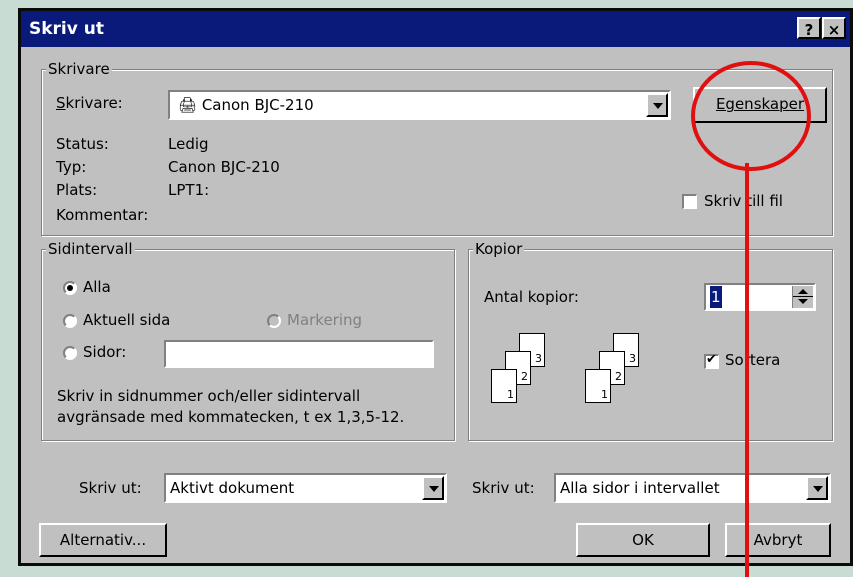 The height and width of the screenshot is (577, 853). Describe the element at coordinates (299, 354) in the screenshot. I see `pages-input` at that location.